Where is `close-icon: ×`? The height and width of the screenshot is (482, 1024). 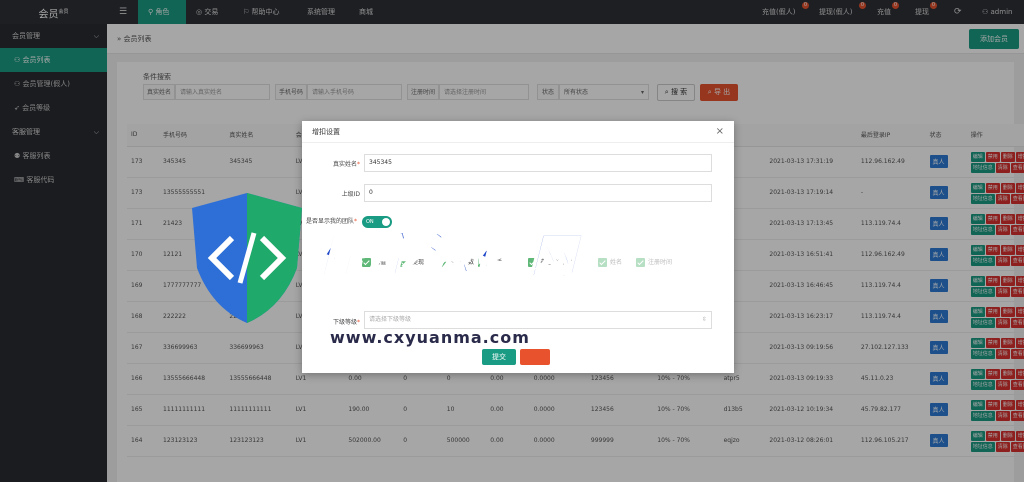 close-icon: × is located at coordinates (720, 132).